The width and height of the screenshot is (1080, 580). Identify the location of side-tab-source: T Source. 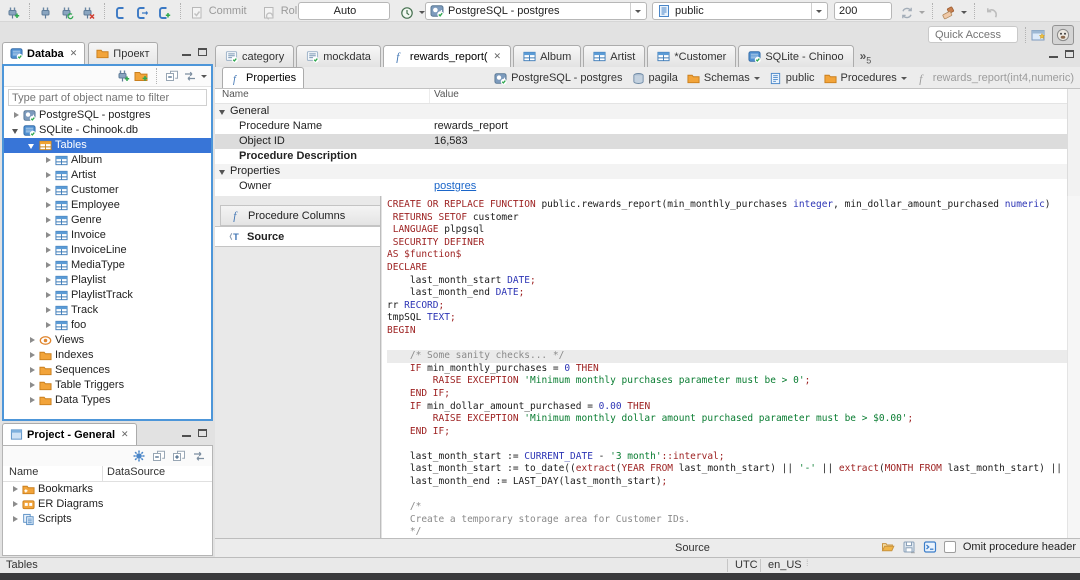
(297, 236).